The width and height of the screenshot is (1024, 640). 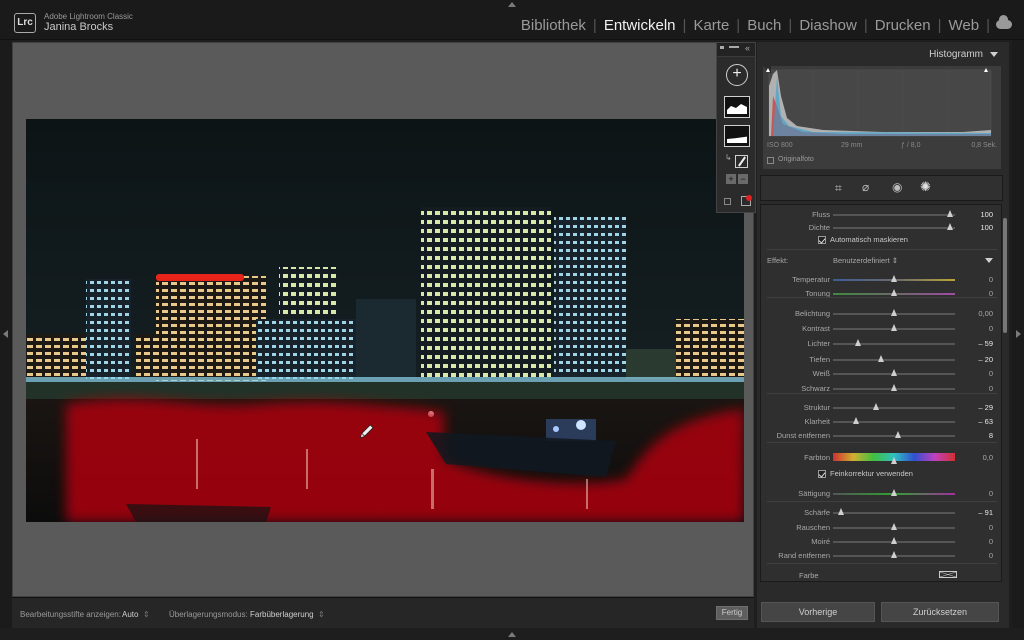 I want to click on flow-slider: Fluss 100, so click(x=881, y=214).